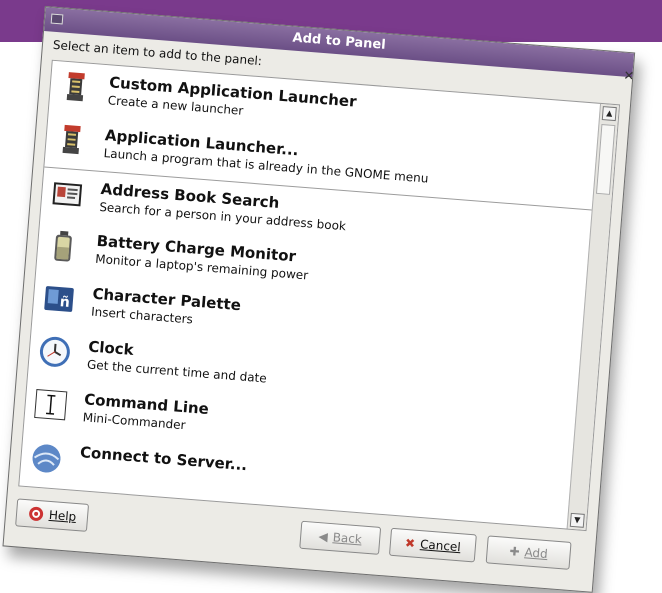  Describe the element at coordinates (62, 515) in the screenshot. I see `help-label: Help` at that location.